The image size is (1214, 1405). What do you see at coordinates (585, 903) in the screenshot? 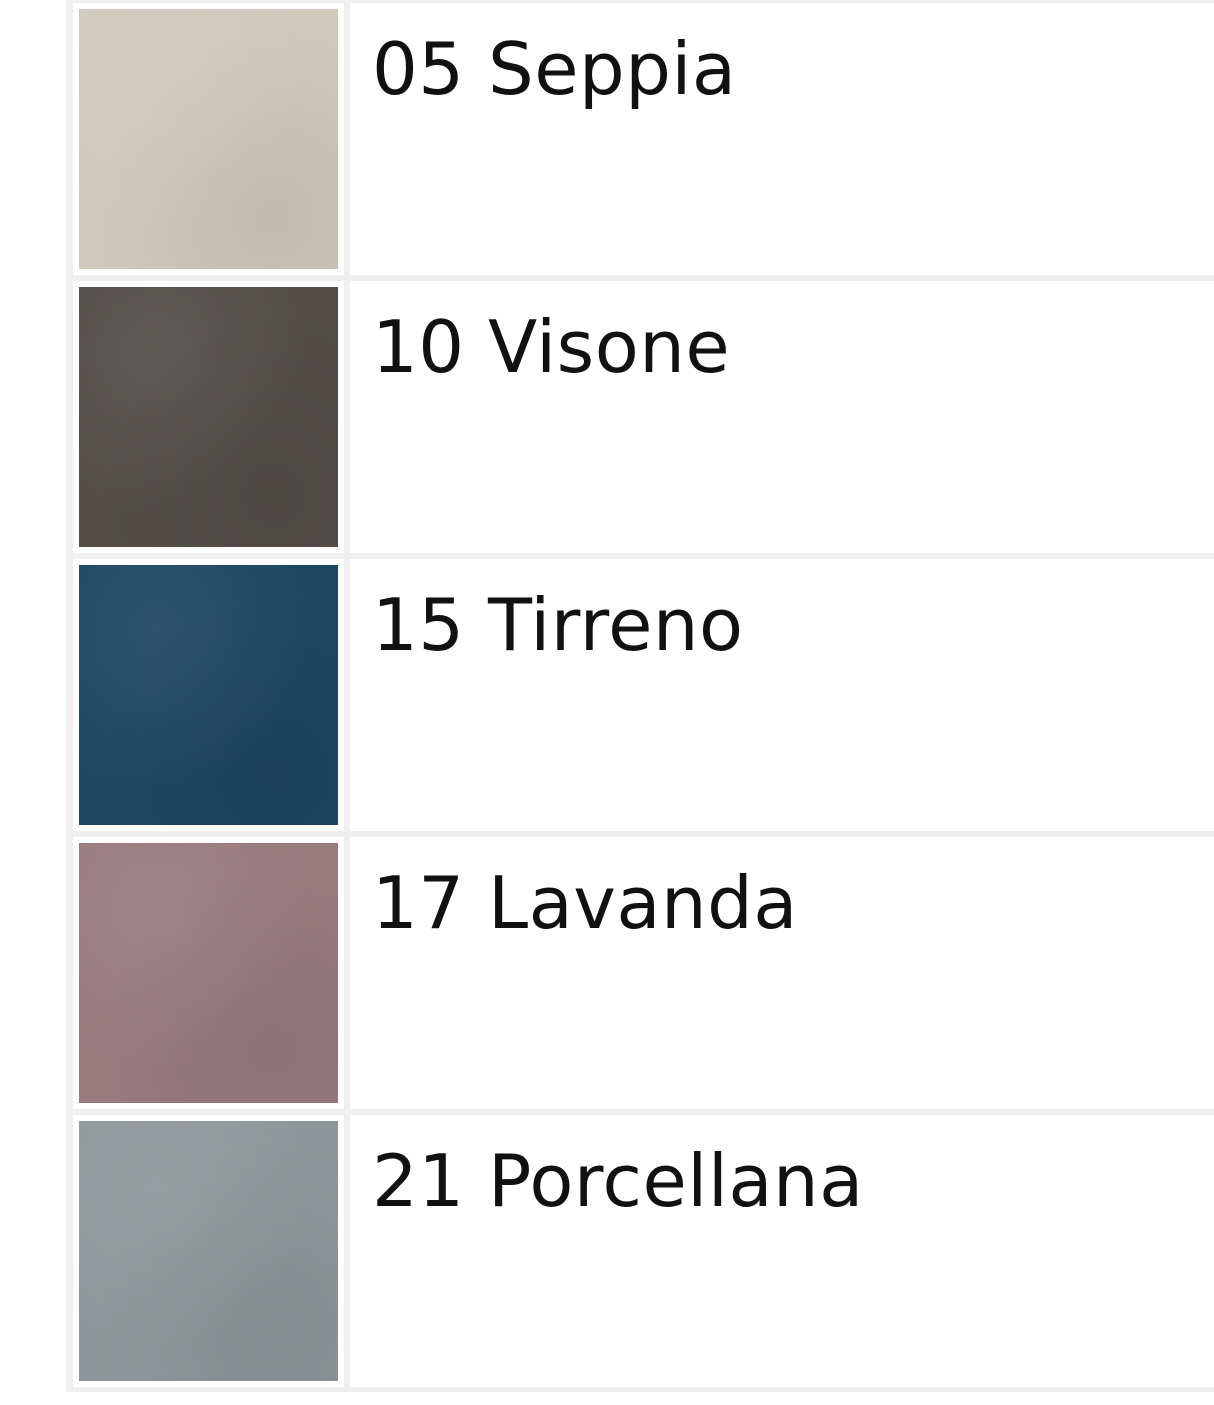
I see `color-name: 17 Lavanda` at bounding box center [585, 903].